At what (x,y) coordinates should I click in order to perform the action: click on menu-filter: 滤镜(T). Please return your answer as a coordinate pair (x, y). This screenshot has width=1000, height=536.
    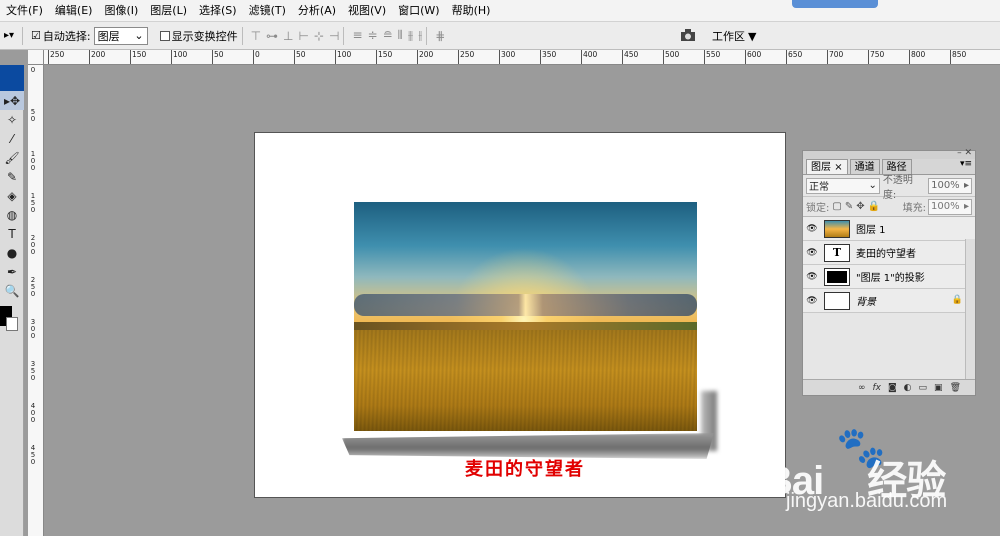
    Looking at the image, I should click on (267, 11).